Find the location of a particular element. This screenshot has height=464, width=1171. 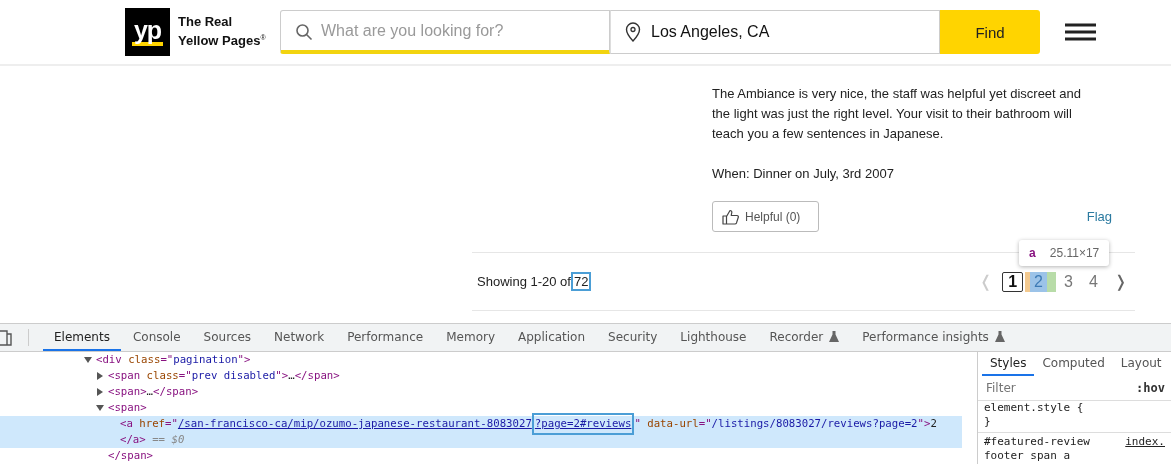

tag-text: <span is located at coordinates (125, 376).